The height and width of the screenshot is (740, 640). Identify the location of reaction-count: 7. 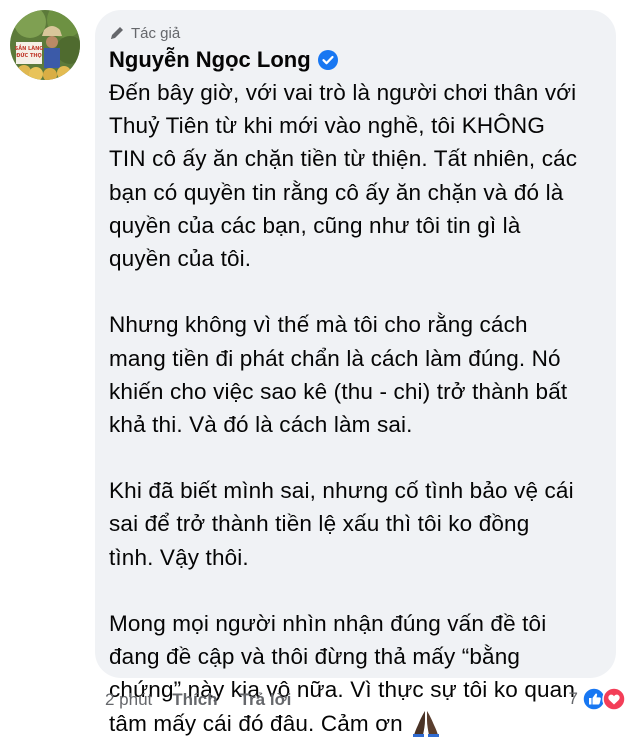
(573, 698).